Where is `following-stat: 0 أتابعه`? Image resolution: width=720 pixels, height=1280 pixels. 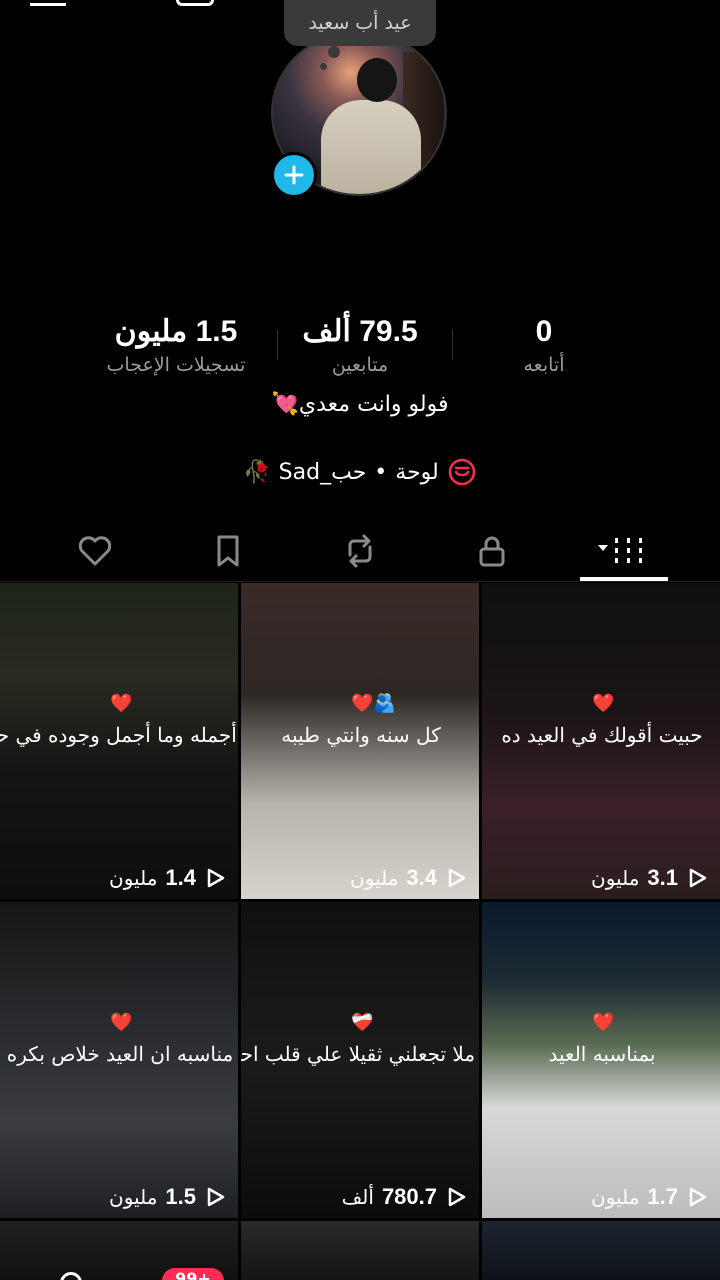 following-stat: 0 أتابعه is located at coordinates (544, 345).